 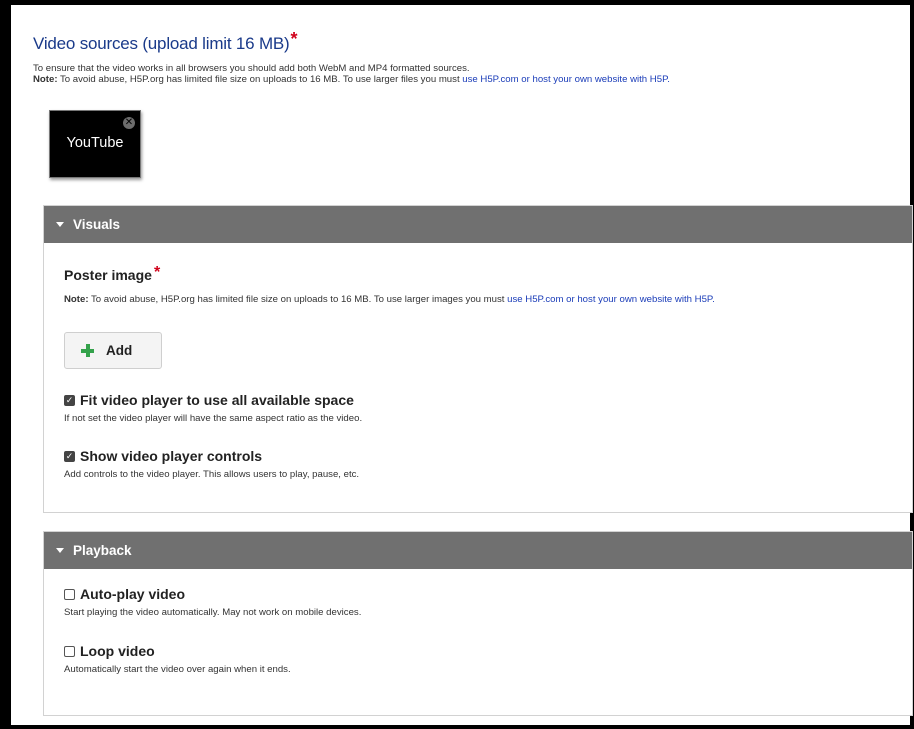 I want to click on visuals-group-header: Visuals, so click(x=478, y=224).